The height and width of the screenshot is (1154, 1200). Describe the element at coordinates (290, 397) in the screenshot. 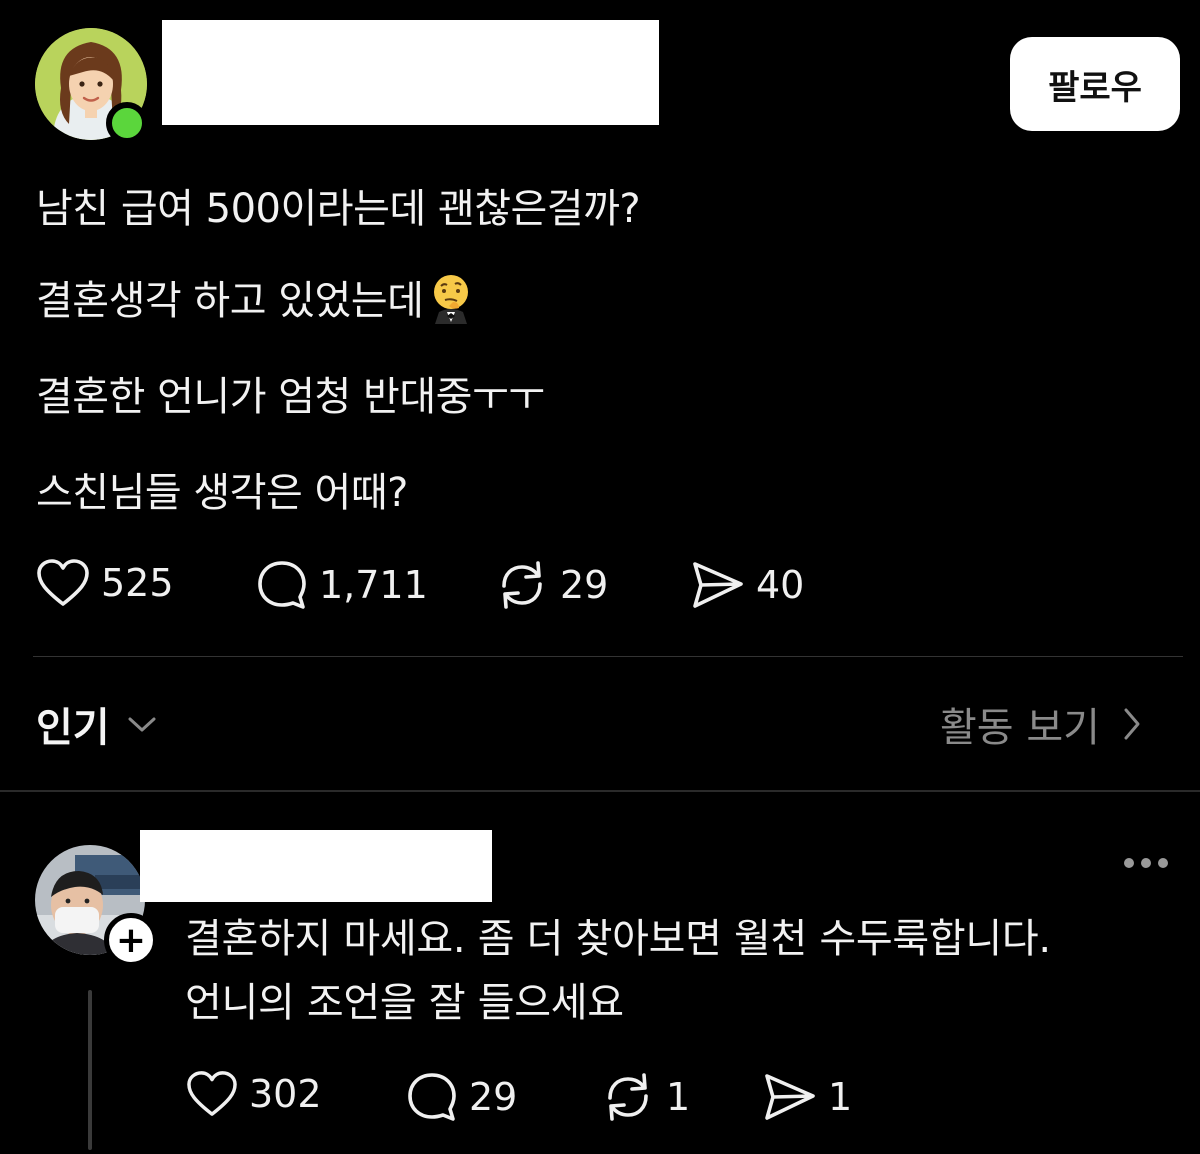

I see `post-text-line-3: 결혼한 언니가 엄청 반대중ㅜㅜ` at that location.